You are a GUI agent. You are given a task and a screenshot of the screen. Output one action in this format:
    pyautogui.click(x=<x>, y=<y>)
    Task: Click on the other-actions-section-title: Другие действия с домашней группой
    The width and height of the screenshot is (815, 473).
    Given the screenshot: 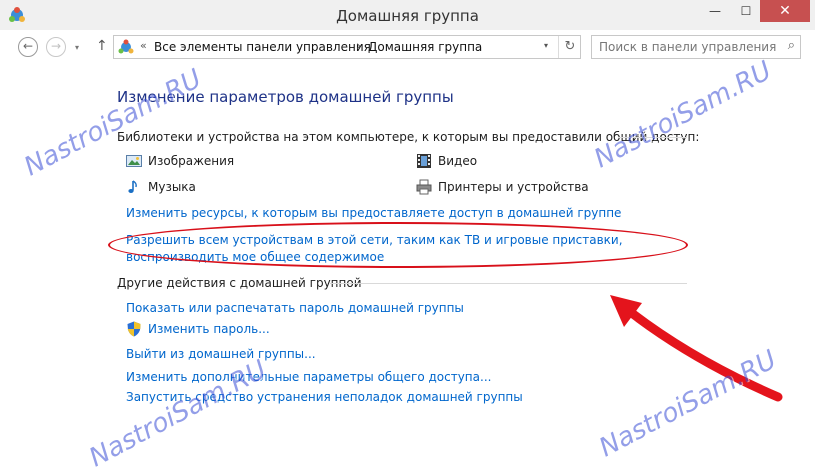 What is the action you would take?
    pyautogui.click(x=239, y=283)
    